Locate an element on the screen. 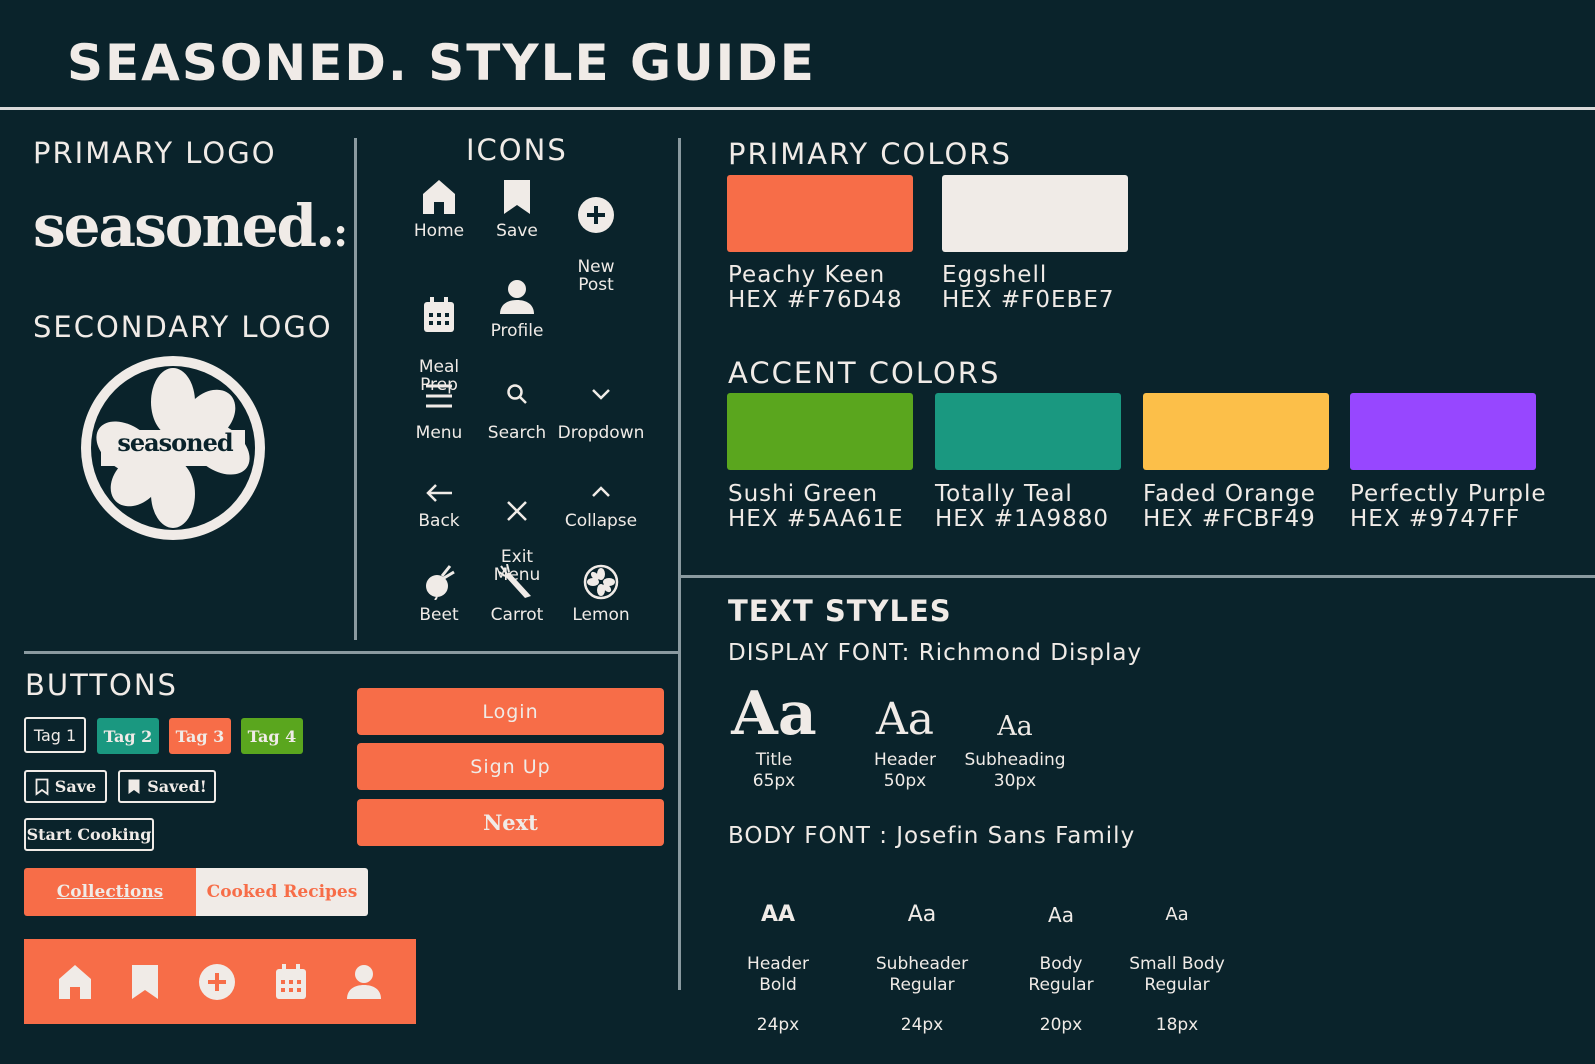 Image resolution: width=1595 pixels, height=1064 pixels. icon-label: Menu is located at coordinates (439, 433).